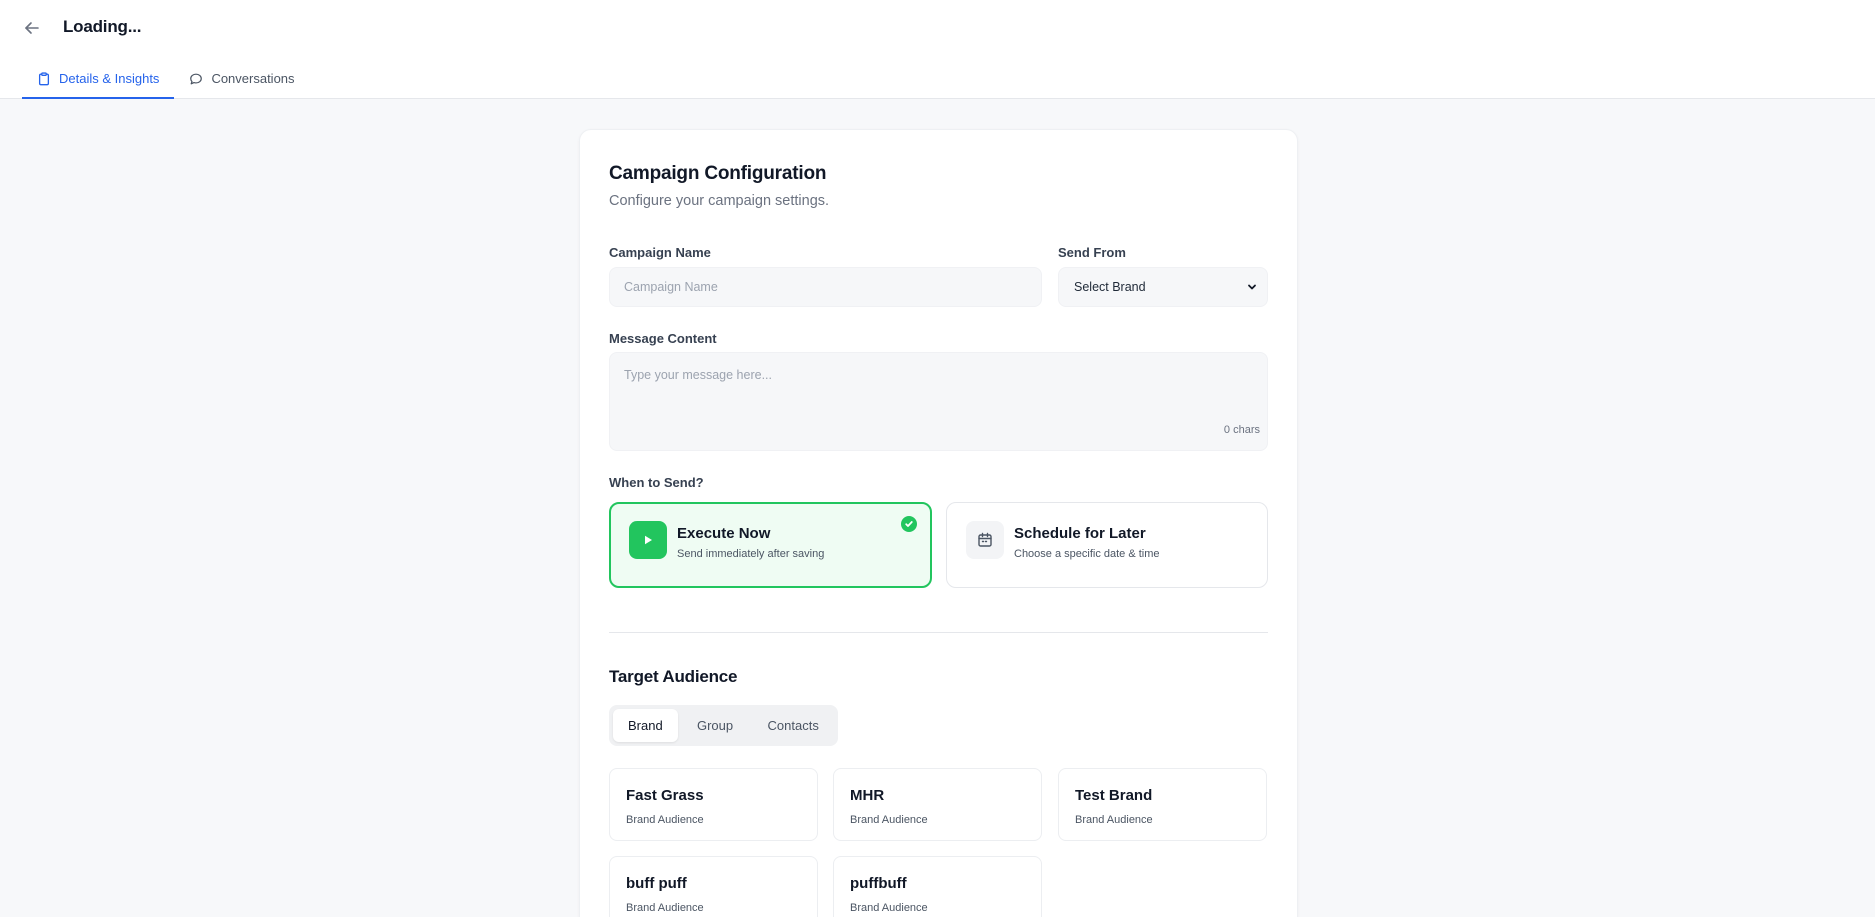 The width and height of the screenshot is (1875, 917). I want to click on tab-contacts: Contacts, so click(793, 725).